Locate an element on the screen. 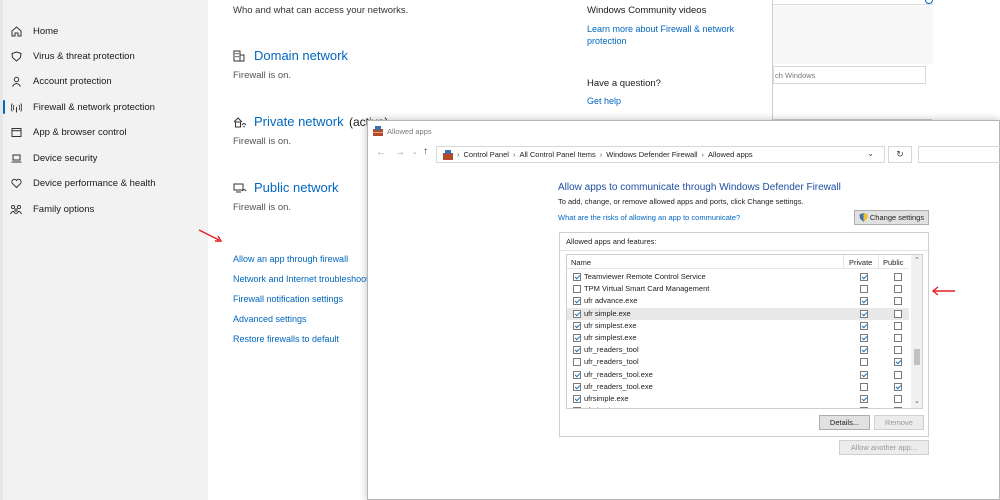 This screenshot has height=500, width=1000. forward-arrow-icon: → is located at coordinates (400, 152).